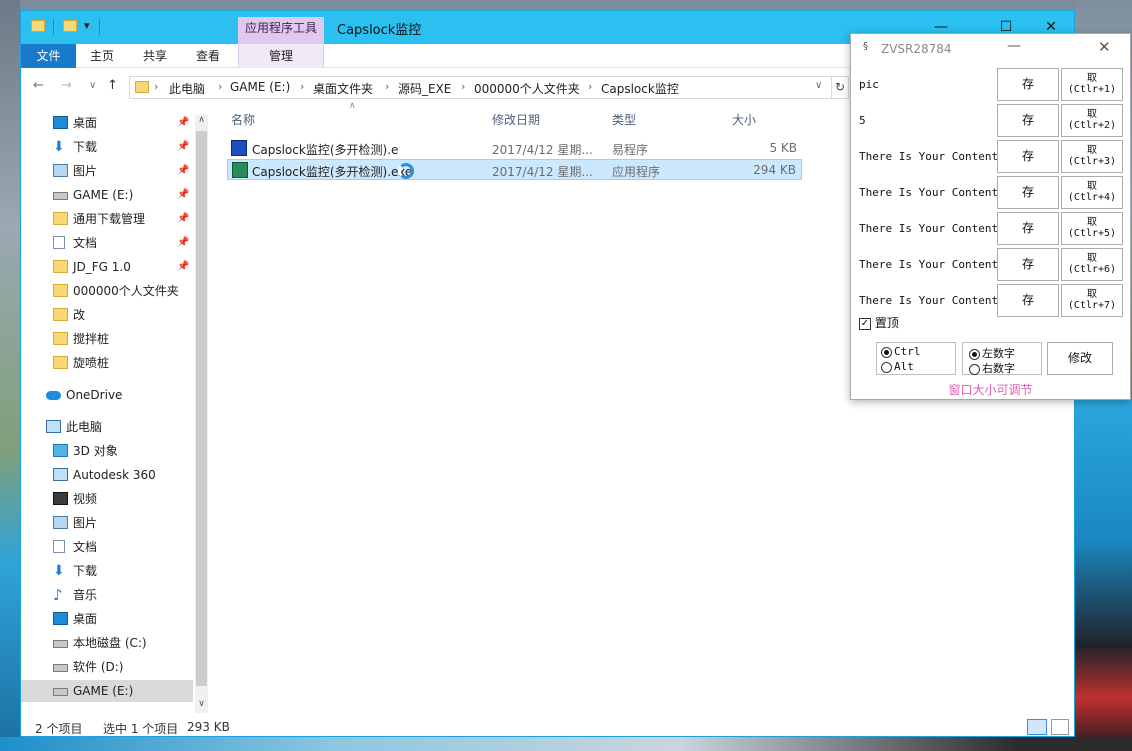 Image resolution: width=1132 pixels, height=751 pixels. I want to click on radio-right-number: 右数字, so click(992, 368).